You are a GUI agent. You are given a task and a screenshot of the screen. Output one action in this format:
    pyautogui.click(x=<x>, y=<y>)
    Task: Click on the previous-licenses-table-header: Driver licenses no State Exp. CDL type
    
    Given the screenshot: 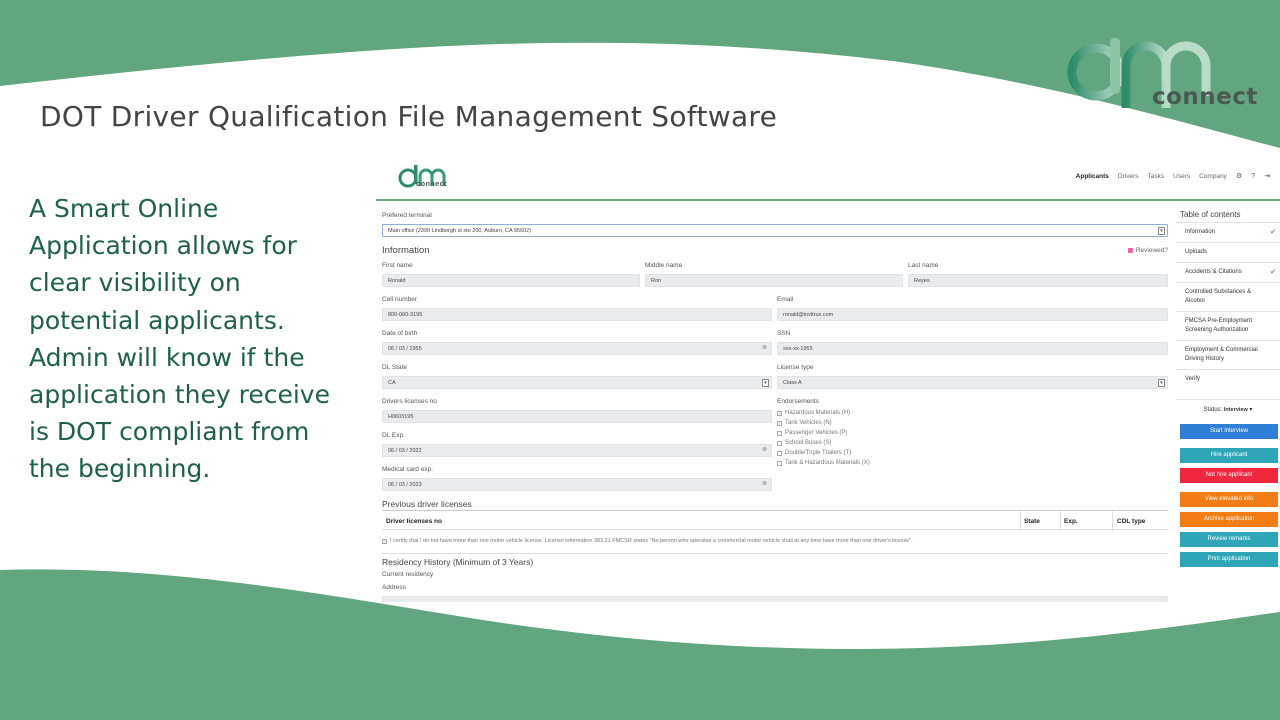 What is the action you would take?
    pyautogui.click(x=775, y=520)
    